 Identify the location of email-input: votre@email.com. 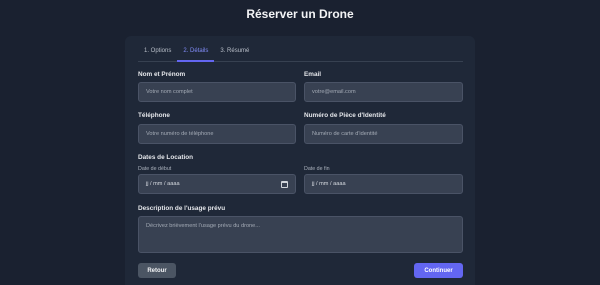
(383, 92).